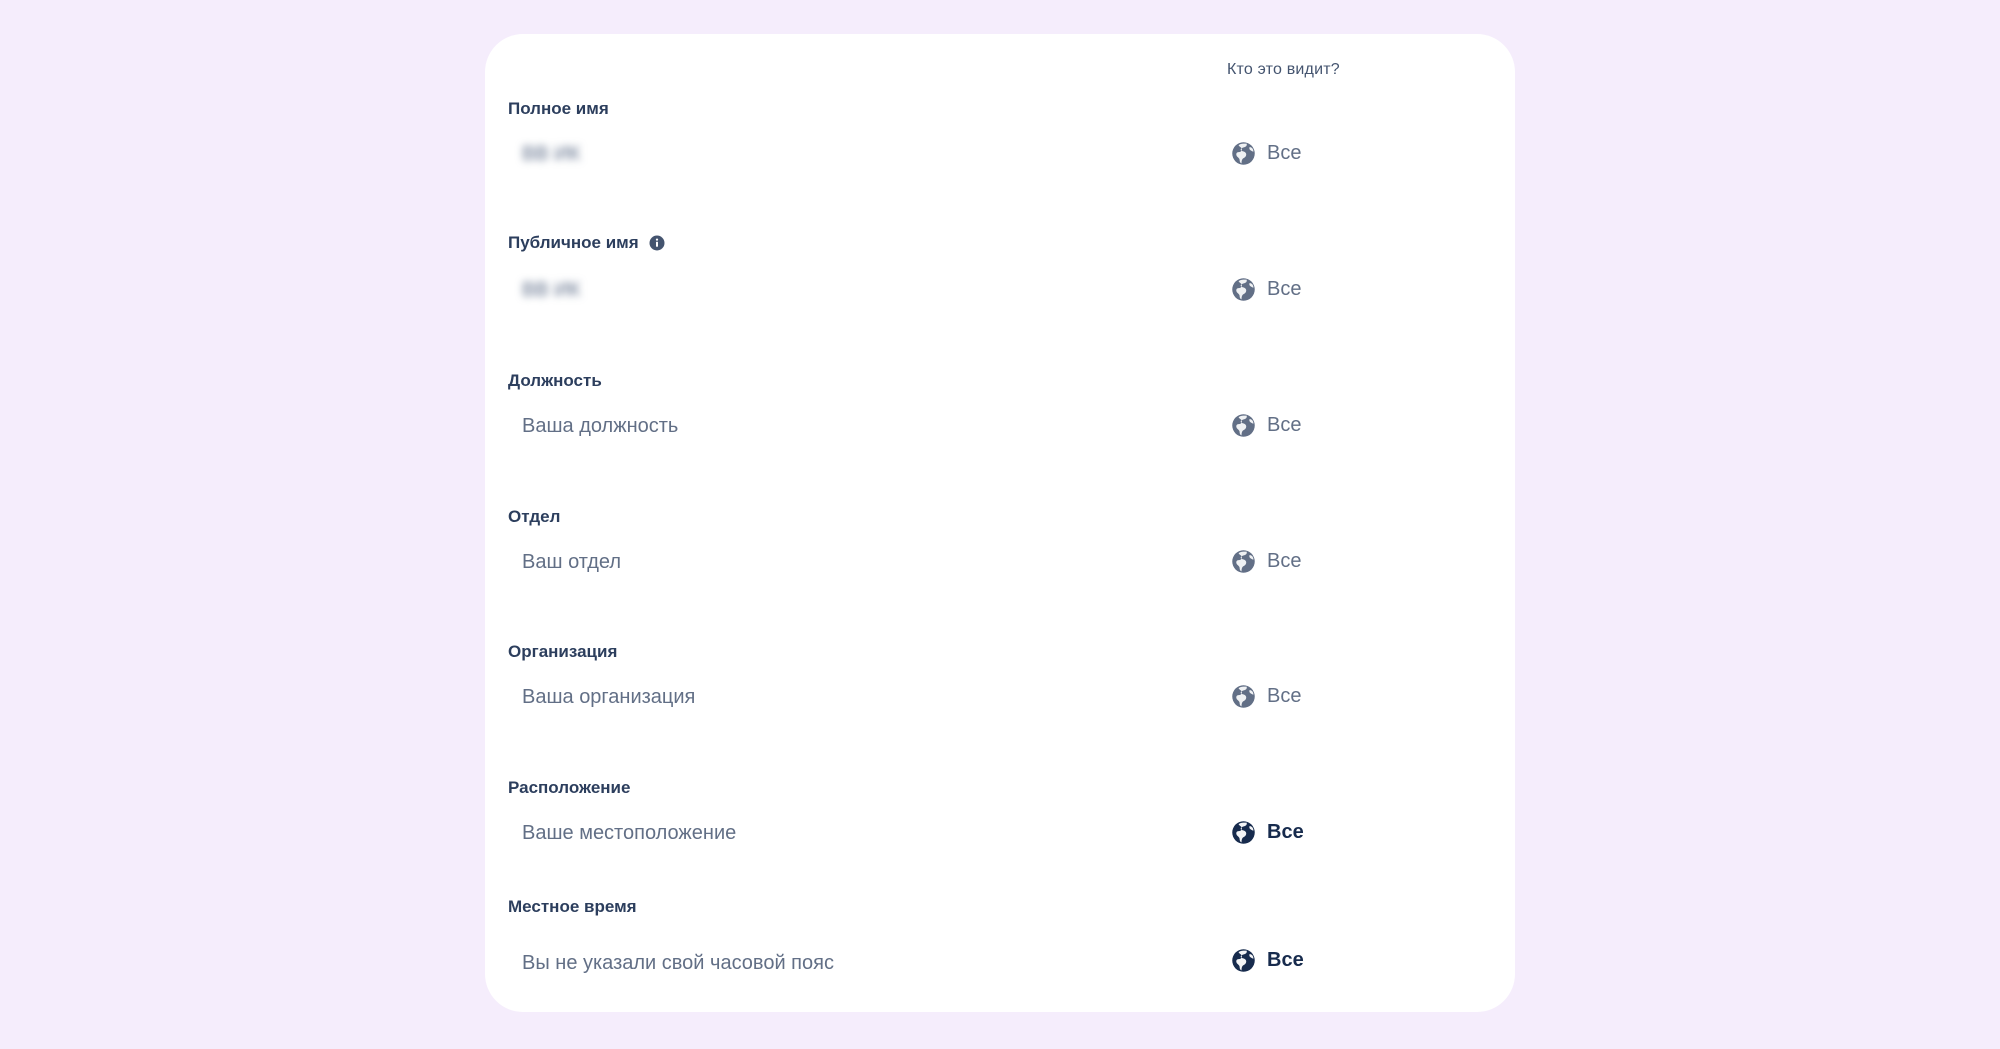 This screenshot has height=1049, width=2000. I want to click on organization-label-text: Организация, so click(563, 651).